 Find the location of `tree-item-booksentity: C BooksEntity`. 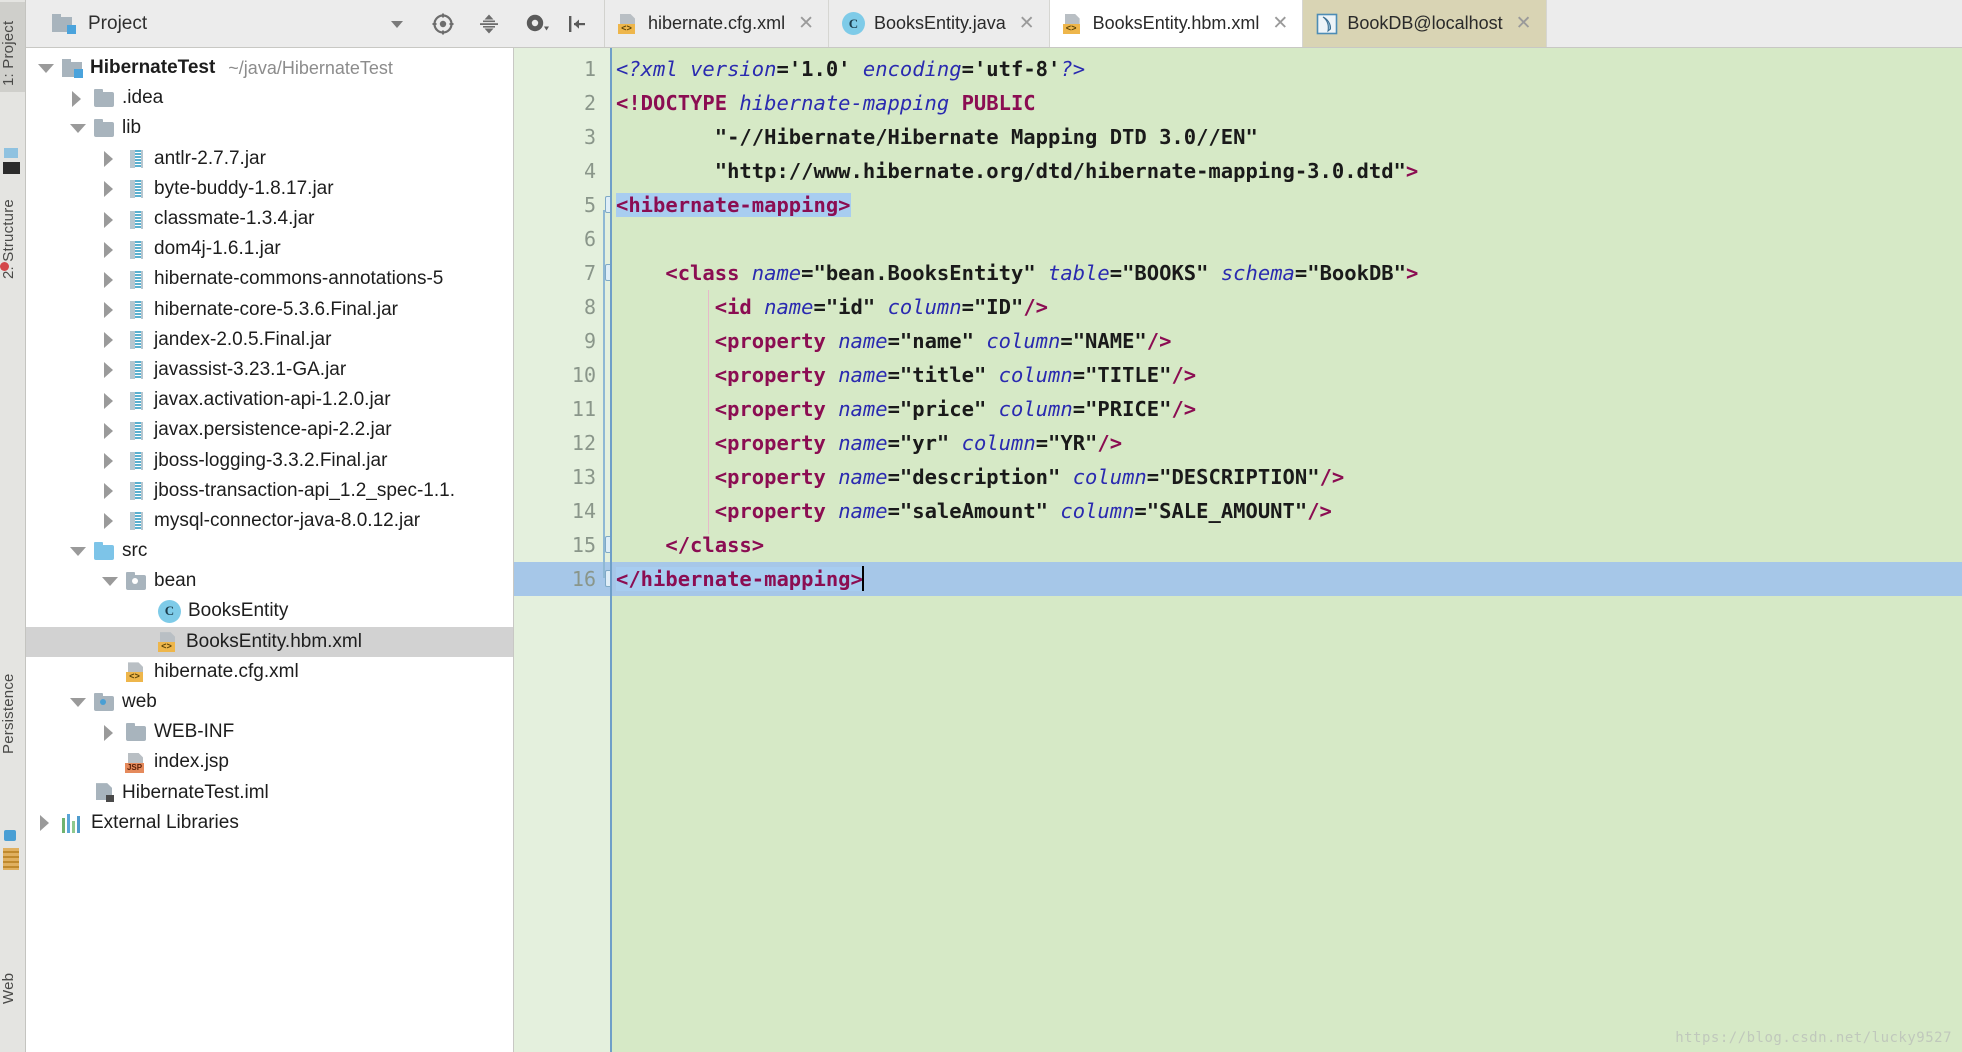

tree-item-booksentity: C BooksEntity is located at coordinates (269, 611).